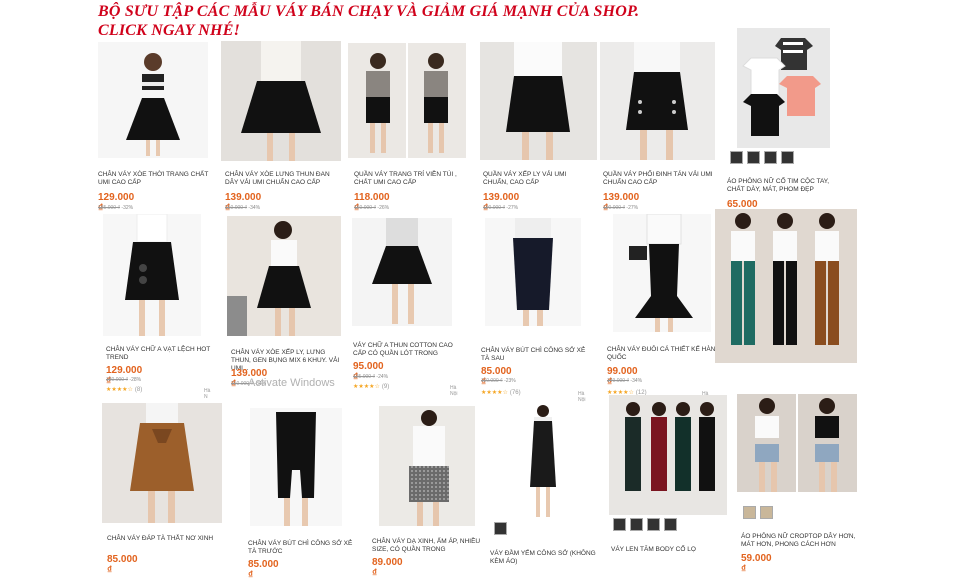 The width and height of the screenshot is (960, 581). What do you see at coordinates (756, 564) in the screenshot?
I see `product-price: 59.000 ₫` at bounding box center [756, 564].